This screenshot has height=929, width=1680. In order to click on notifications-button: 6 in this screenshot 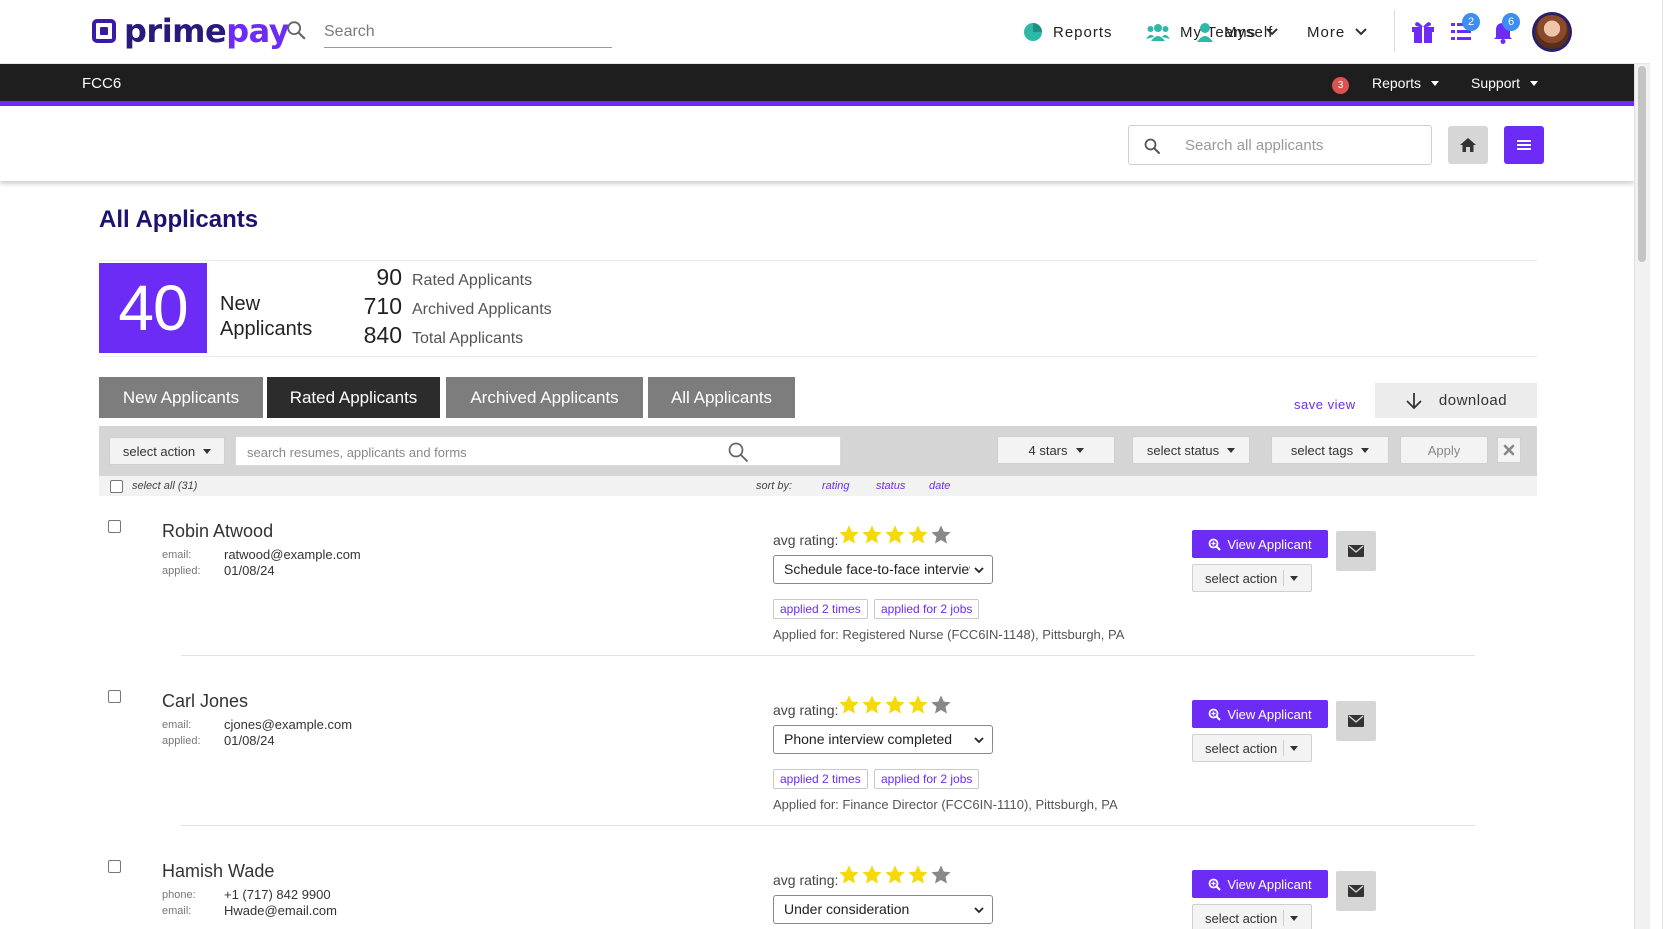, I will do `click(1504, 29)`.